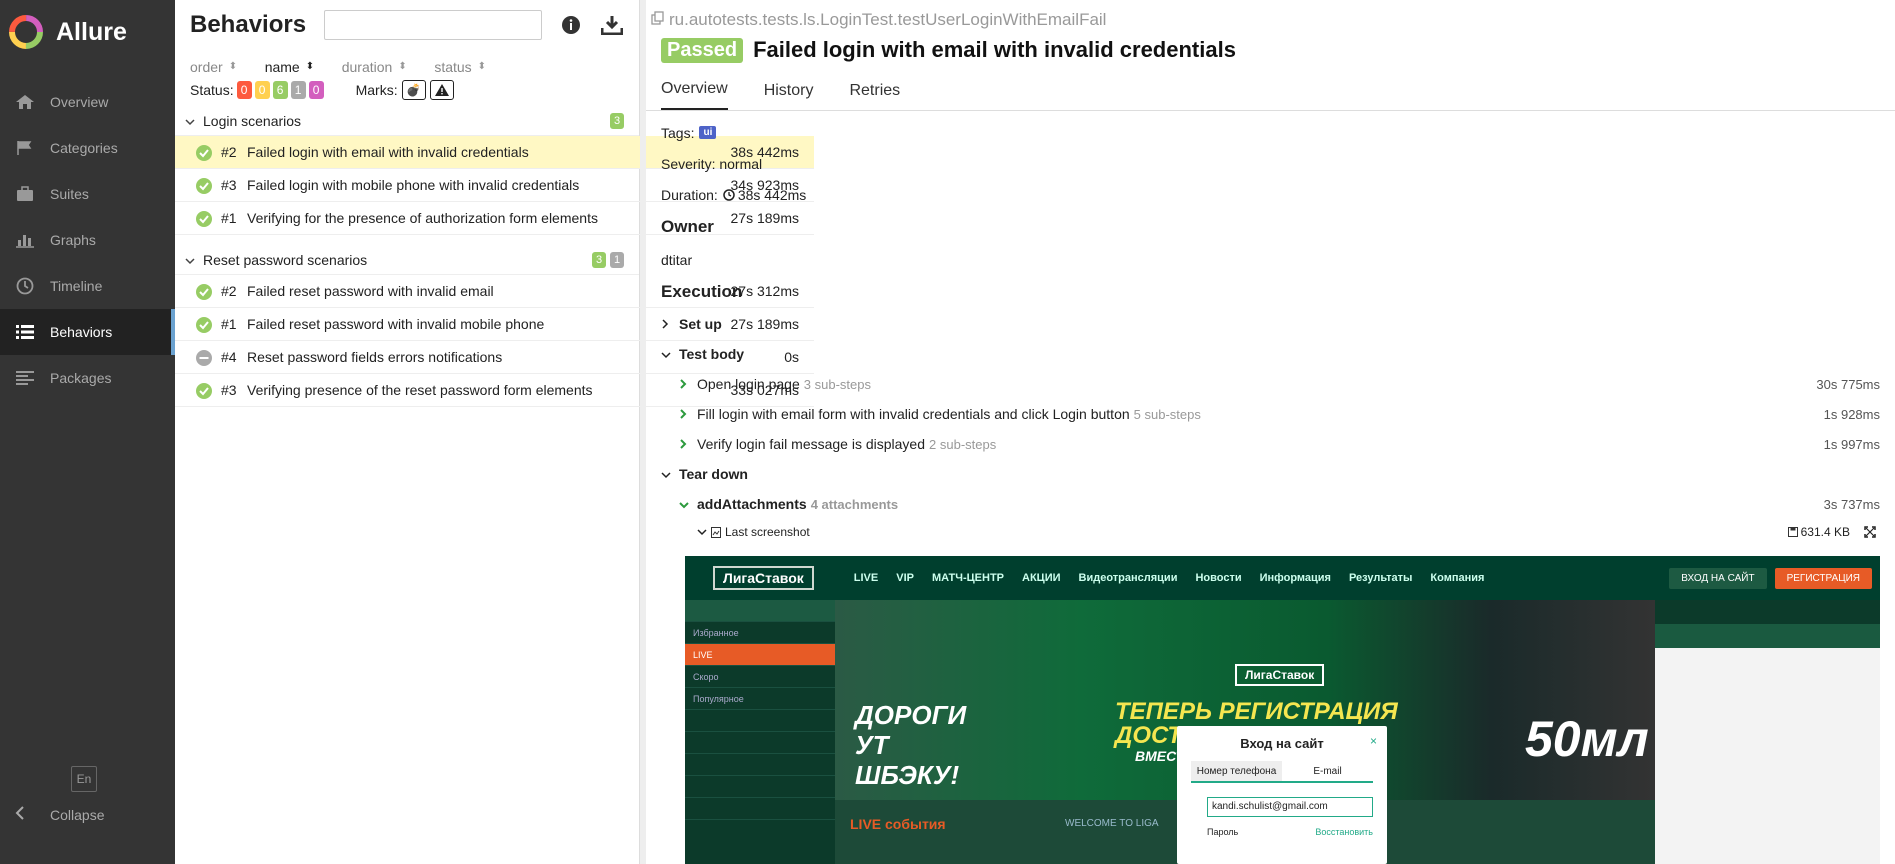 This screenshot has width=1895, height=864. I want to click on step-sub-count: 5 sub-steps, so click(1167, 414).